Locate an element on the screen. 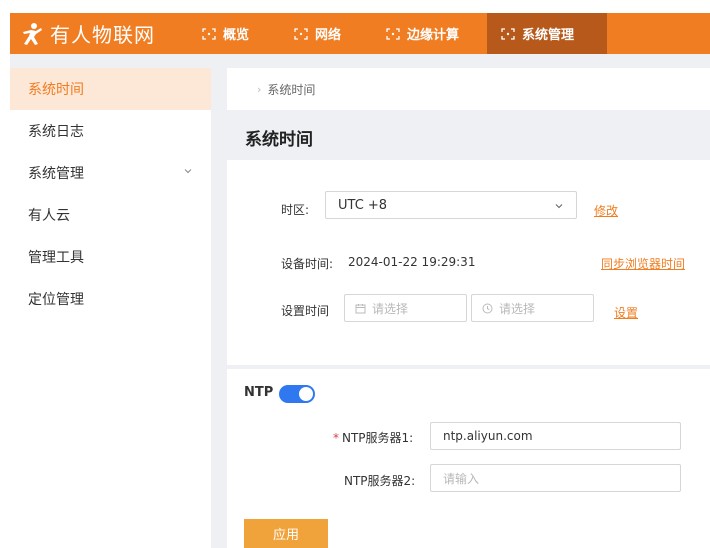 The image size is (710, 548). apply-button: 应用 is located at coordinates (286, 533).